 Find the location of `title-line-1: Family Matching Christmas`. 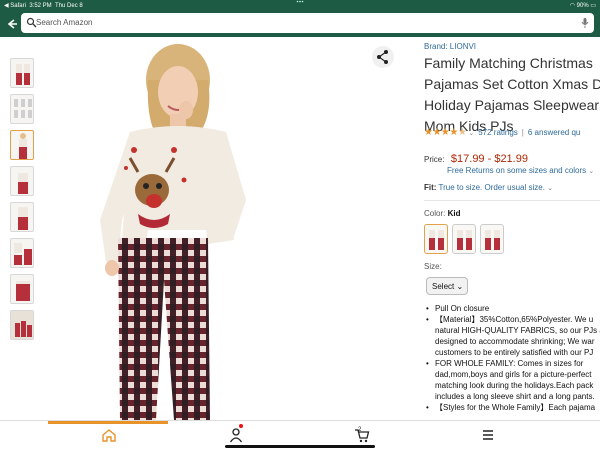

title-line-1: Family Matching Christmas is located at coordinates (508, 63).